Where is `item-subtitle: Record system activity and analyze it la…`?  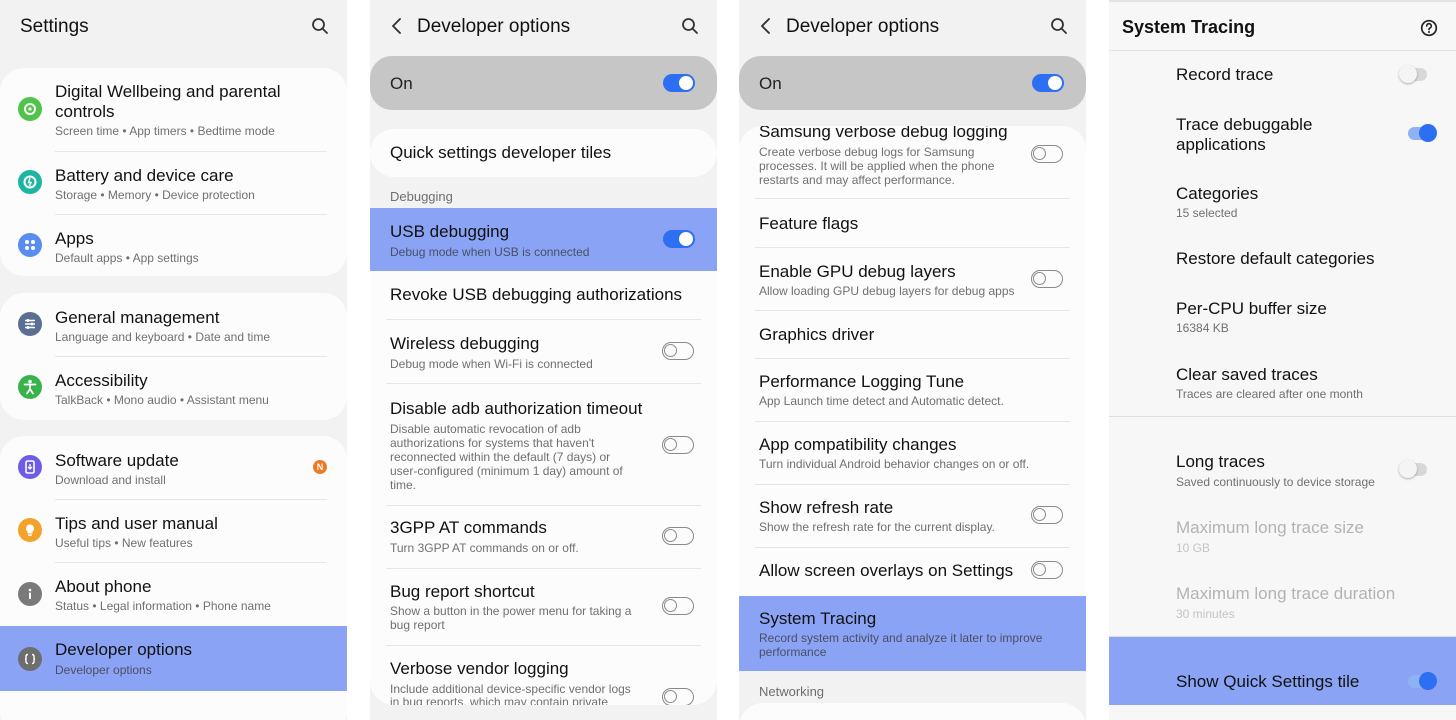
item-subtitle: Record system activity and analyze it la… is located at coordinates (901, 638).